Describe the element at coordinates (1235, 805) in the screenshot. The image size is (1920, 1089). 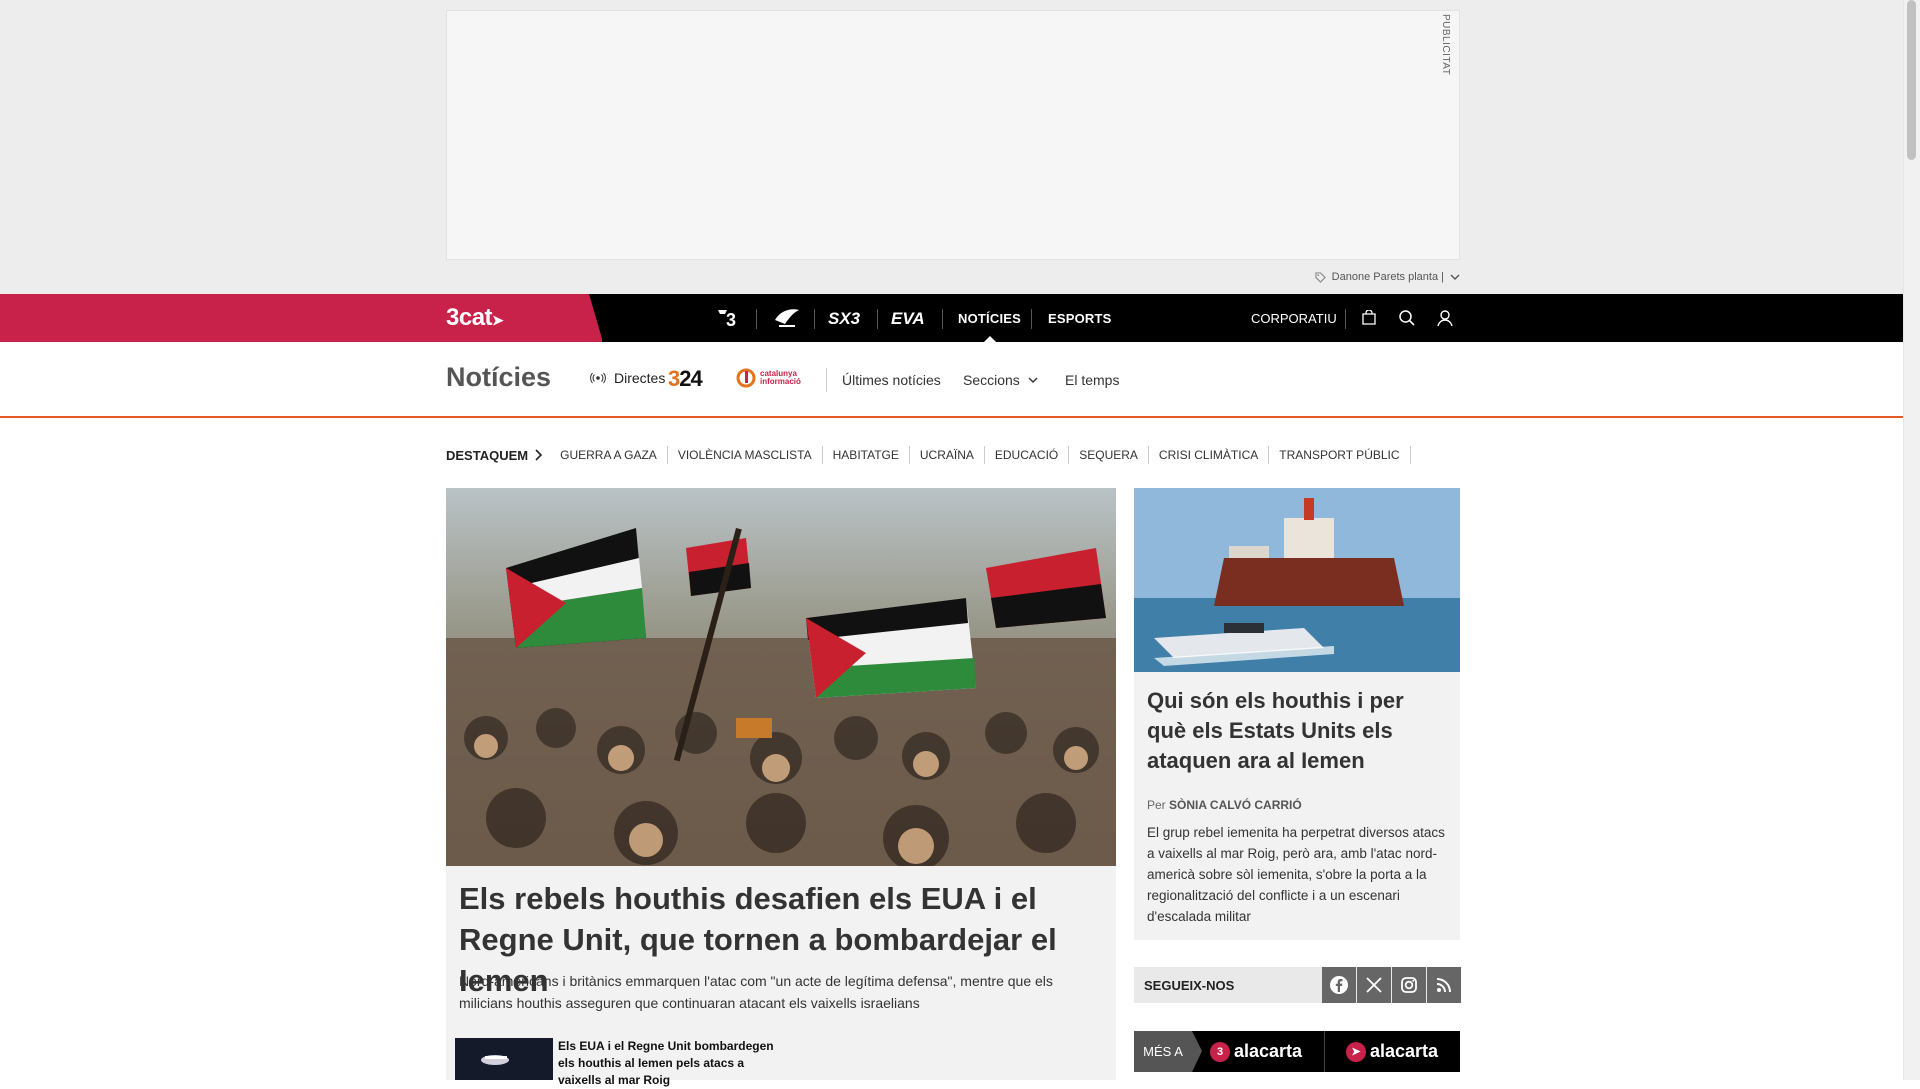
I see `byline-author: SÒNIA CALVÓ CARRIÓ` at that location.